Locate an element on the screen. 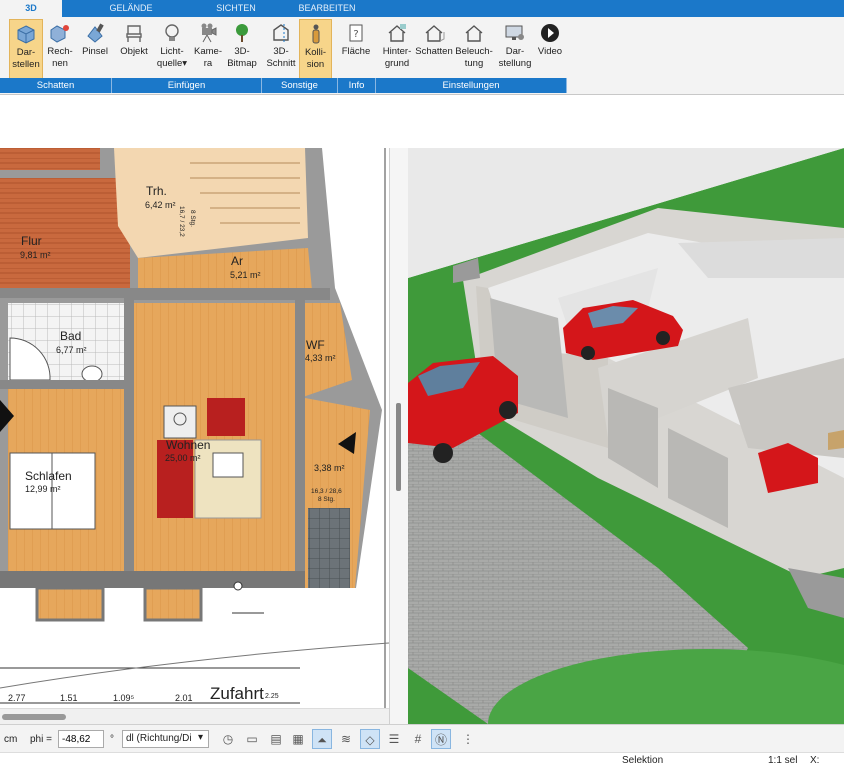 Image resolution: width=844 pixels, height=767 pixels. monitor-icon: ▭ is located at coordinates (252, 739).